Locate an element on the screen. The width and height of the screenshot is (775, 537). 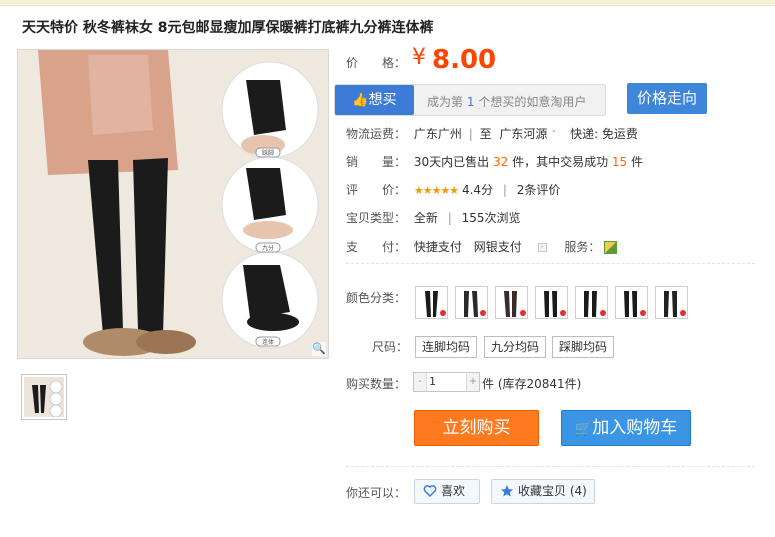
ship-to-prefix: 至 is located at coordinates (485, 134).